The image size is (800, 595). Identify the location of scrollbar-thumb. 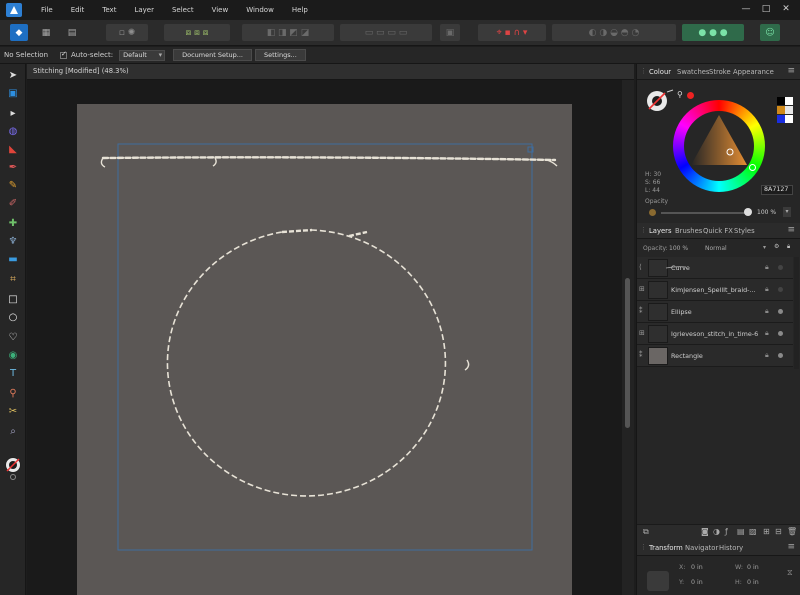
(627, 353).